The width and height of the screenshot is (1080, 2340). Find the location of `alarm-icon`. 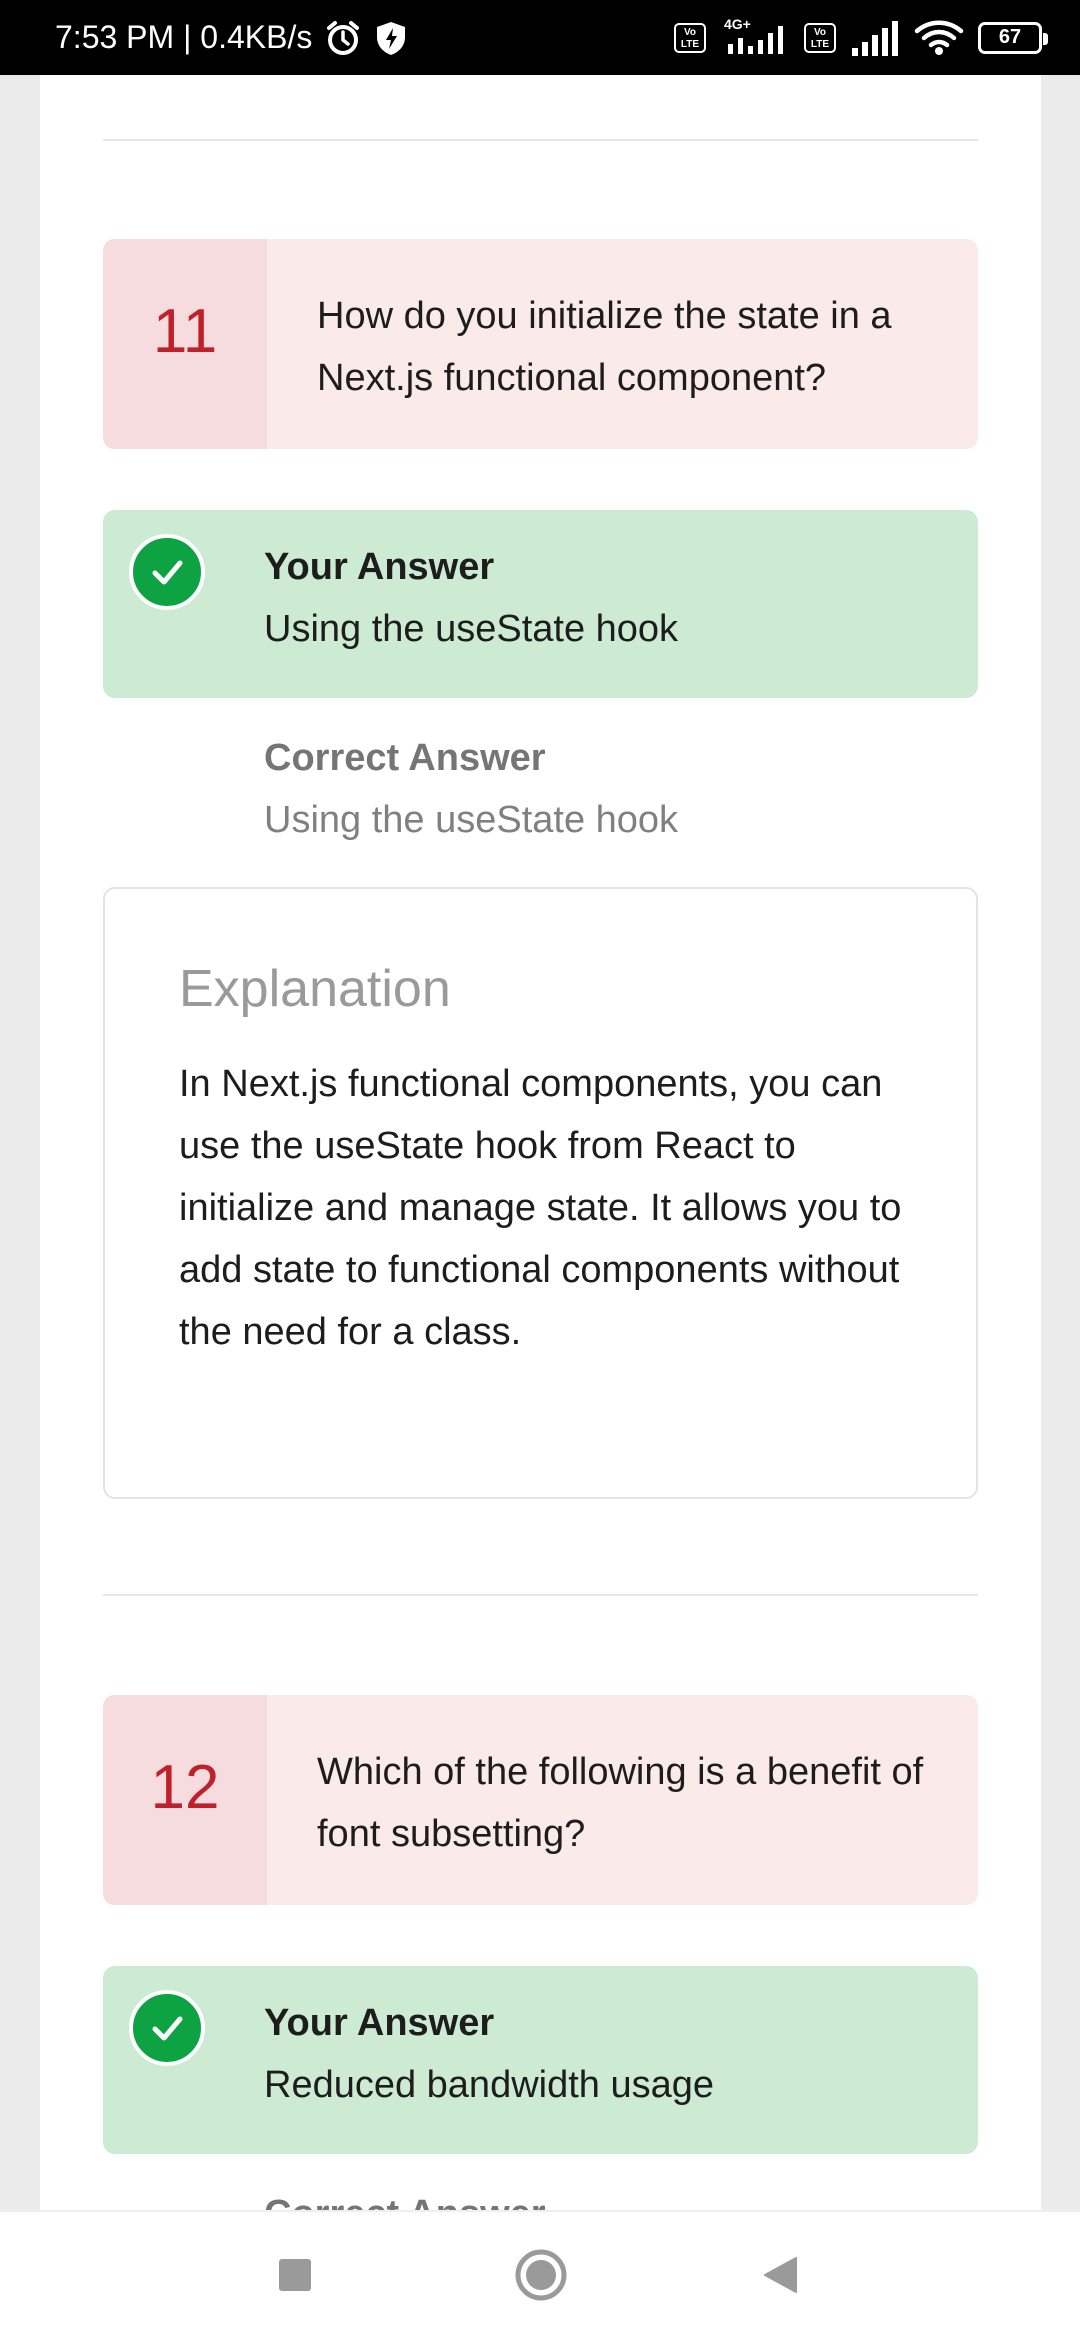

alarm-icon is located at coordinates (343, 37).